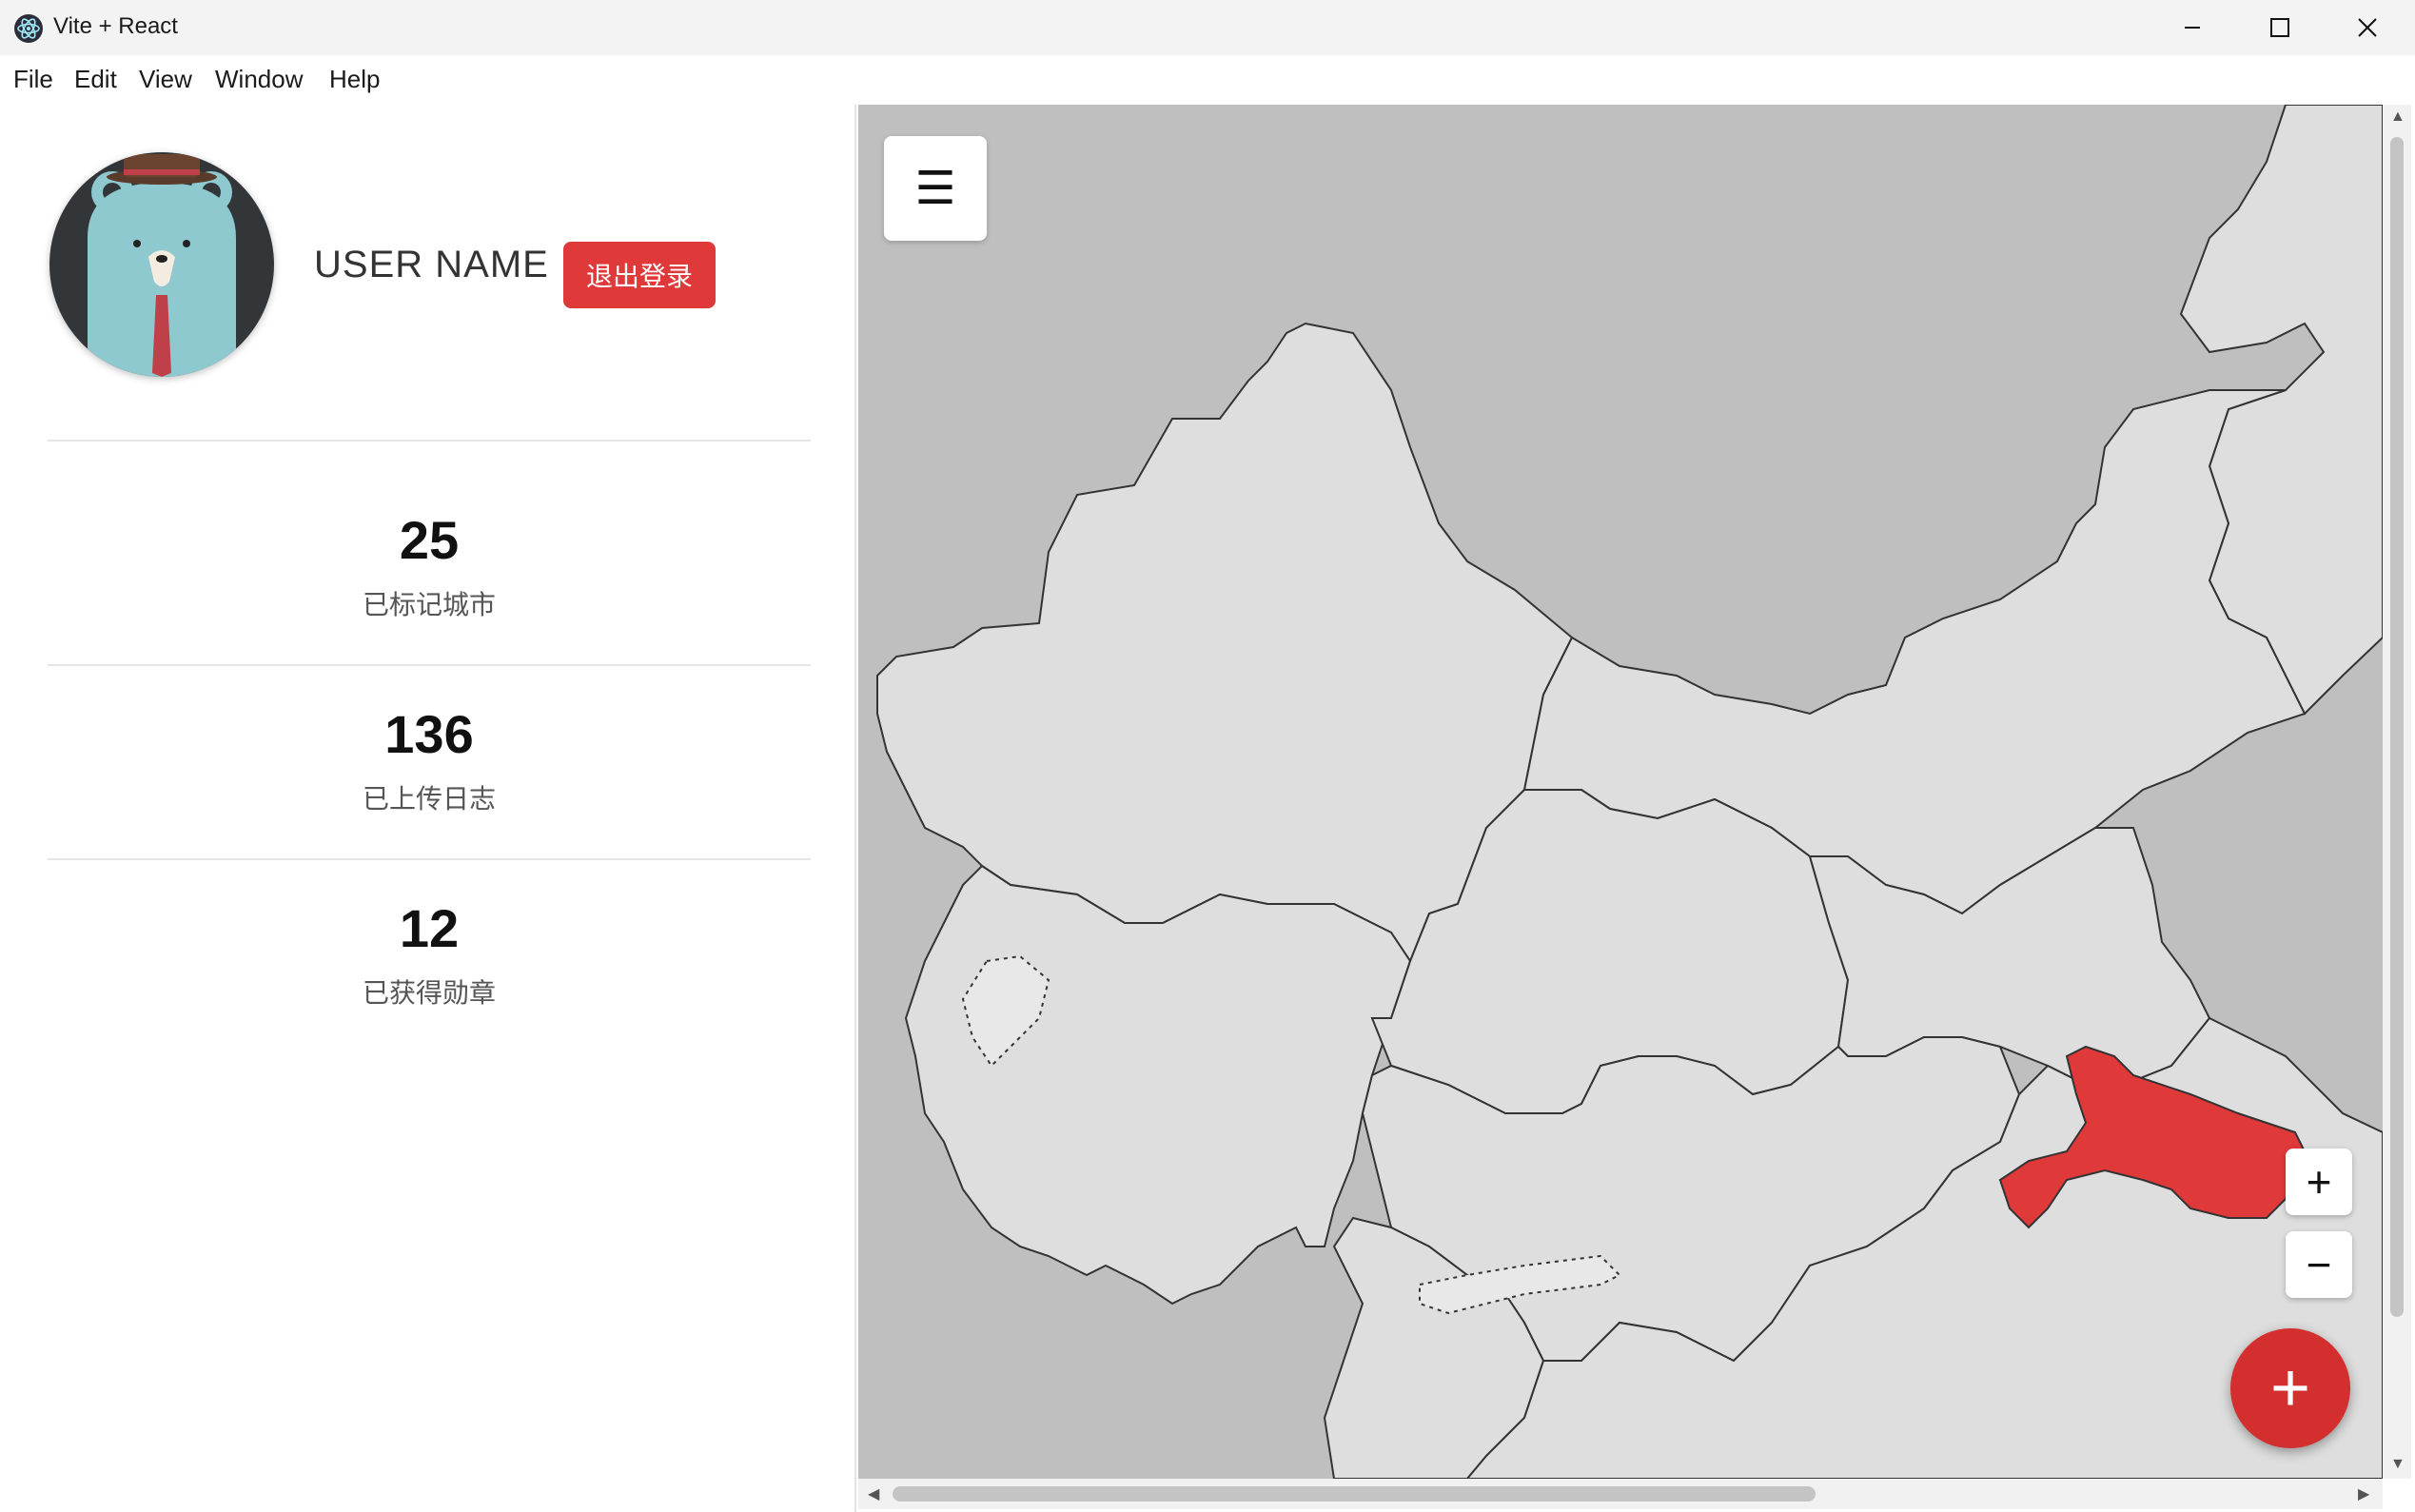 Image resolution: width=2415 pixels, height=1512 pixels. Describe the element at coordinates (429, 604) in the screenshot. I see `stat-label: 已标记城市` at that location.